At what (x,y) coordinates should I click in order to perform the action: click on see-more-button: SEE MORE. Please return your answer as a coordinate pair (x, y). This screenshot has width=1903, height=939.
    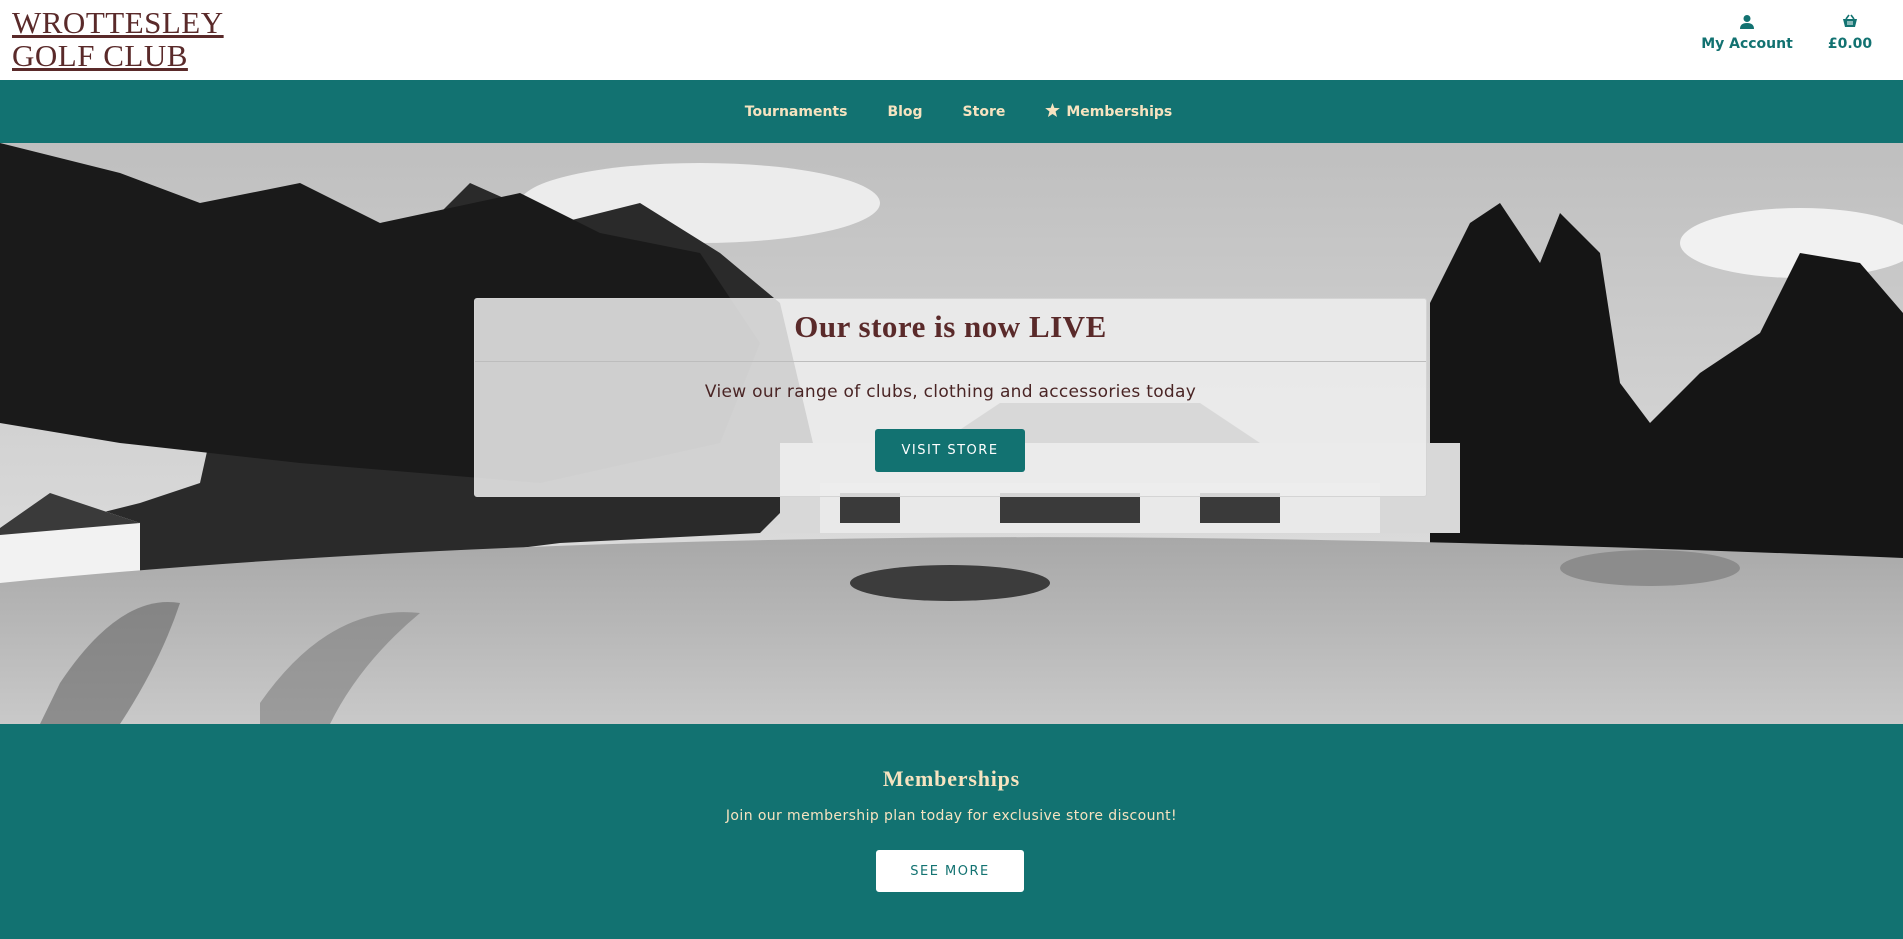
    Looking at the image, I should click on (950, 871).